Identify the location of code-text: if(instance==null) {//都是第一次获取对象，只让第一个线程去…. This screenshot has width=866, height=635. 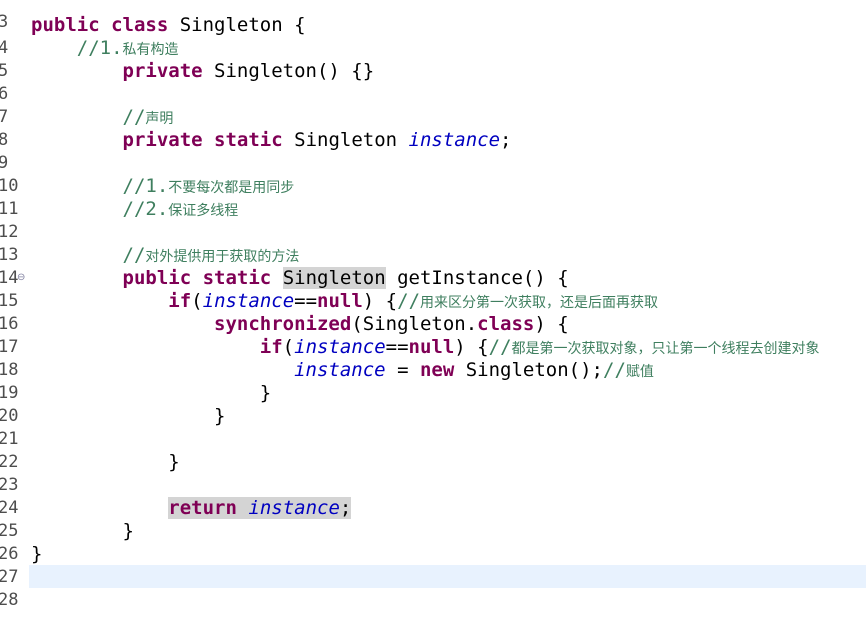
(539, 347).